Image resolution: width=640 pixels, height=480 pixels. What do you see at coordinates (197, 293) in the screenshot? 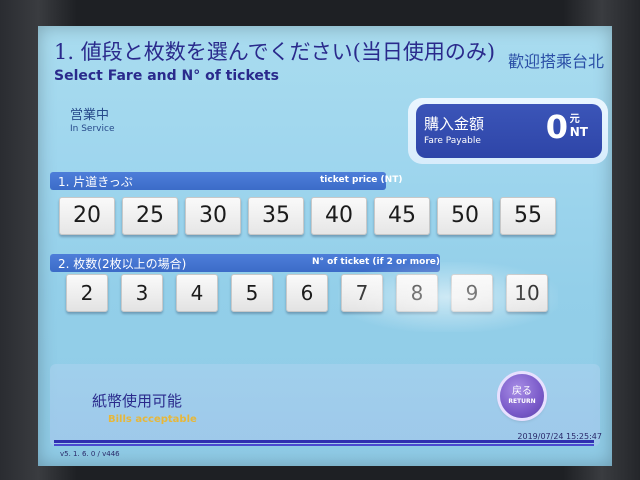
I see `count-button-4: 4` at bounding box center [197, 293].